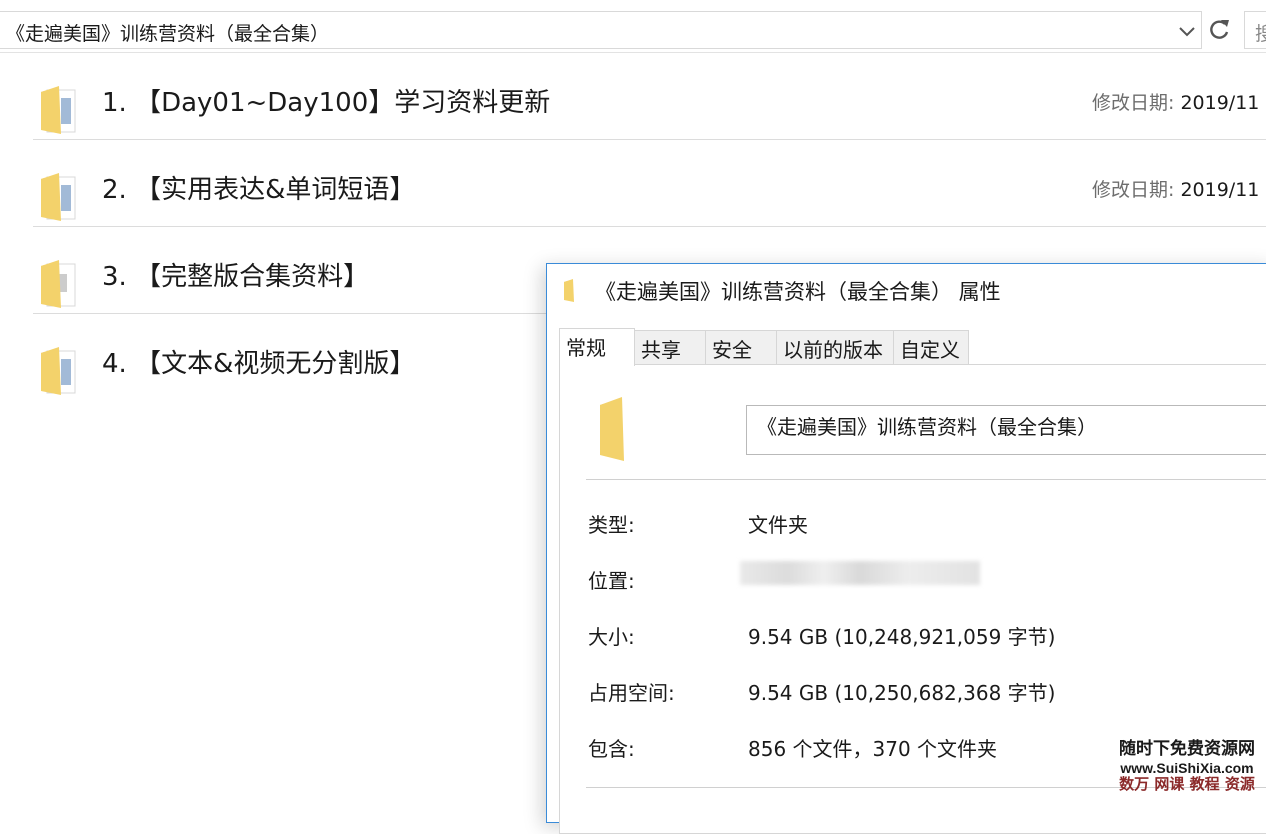 This screenshot has width=1266, height=834. Describe the element at coordinates (1260, 34) in the screenshot. I see `search-placeholder: 搜` at that location.